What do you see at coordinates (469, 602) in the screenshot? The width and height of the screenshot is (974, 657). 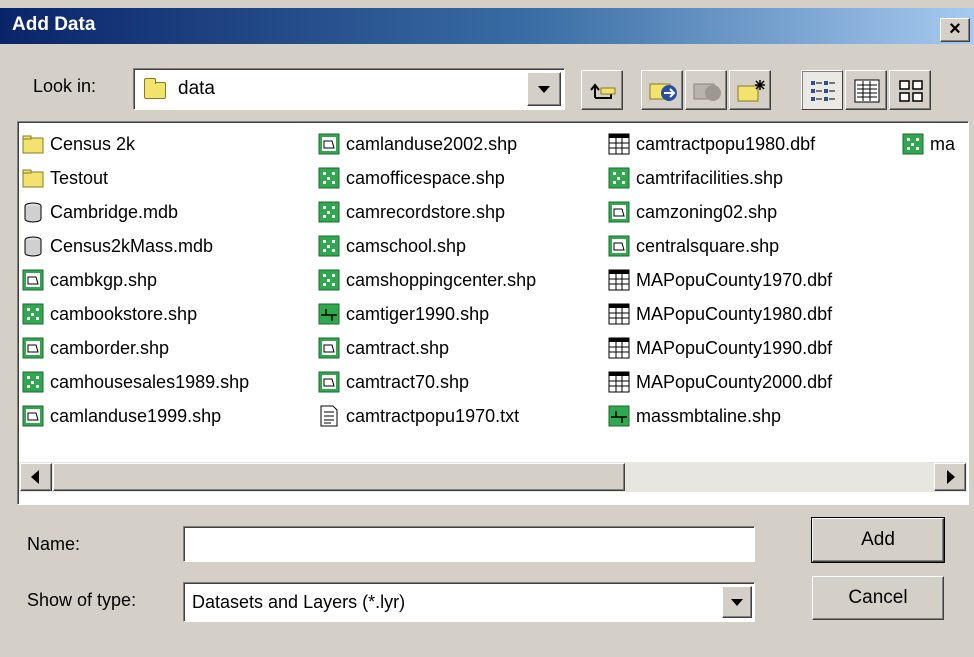 I see `show-of-type-combobox: Datasets and Layers (*.lyr)` at bounding box center [469, 602].